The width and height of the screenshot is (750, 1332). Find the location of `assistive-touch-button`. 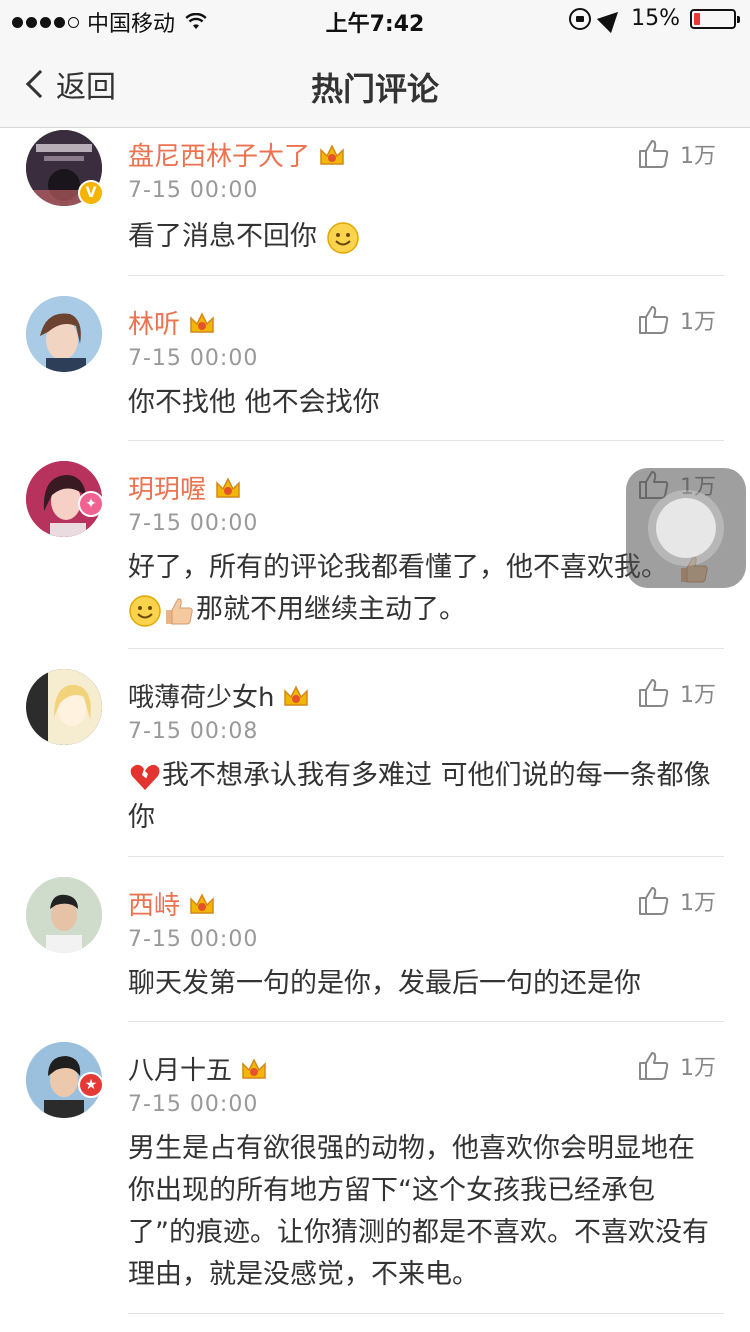

assistive-touch-button is located at coordinates (686, 528).